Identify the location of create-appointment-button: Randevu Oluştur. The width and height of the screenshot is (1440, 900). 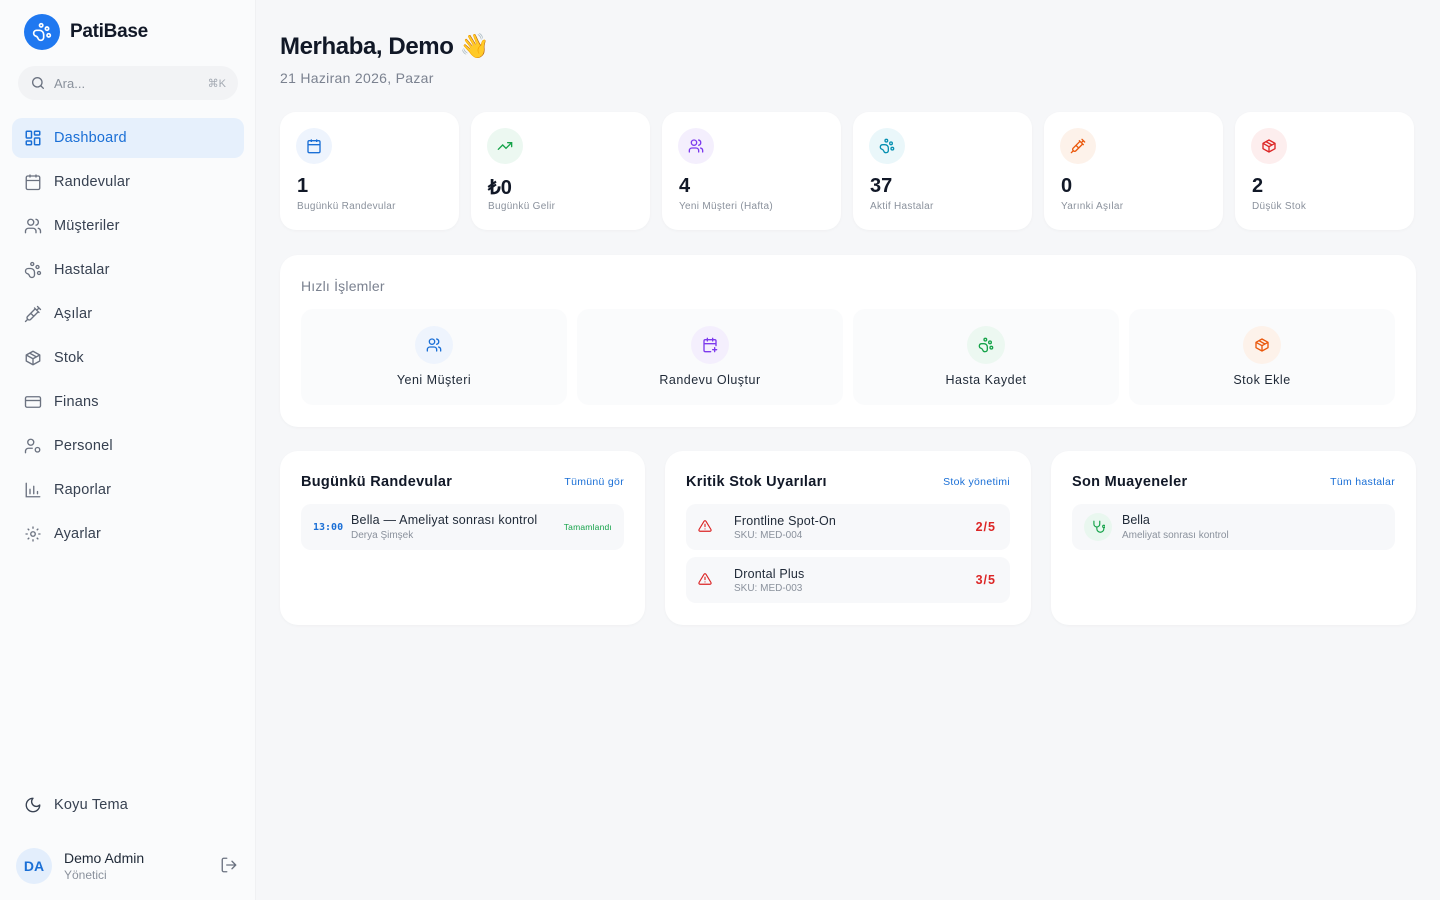
(710, 357).